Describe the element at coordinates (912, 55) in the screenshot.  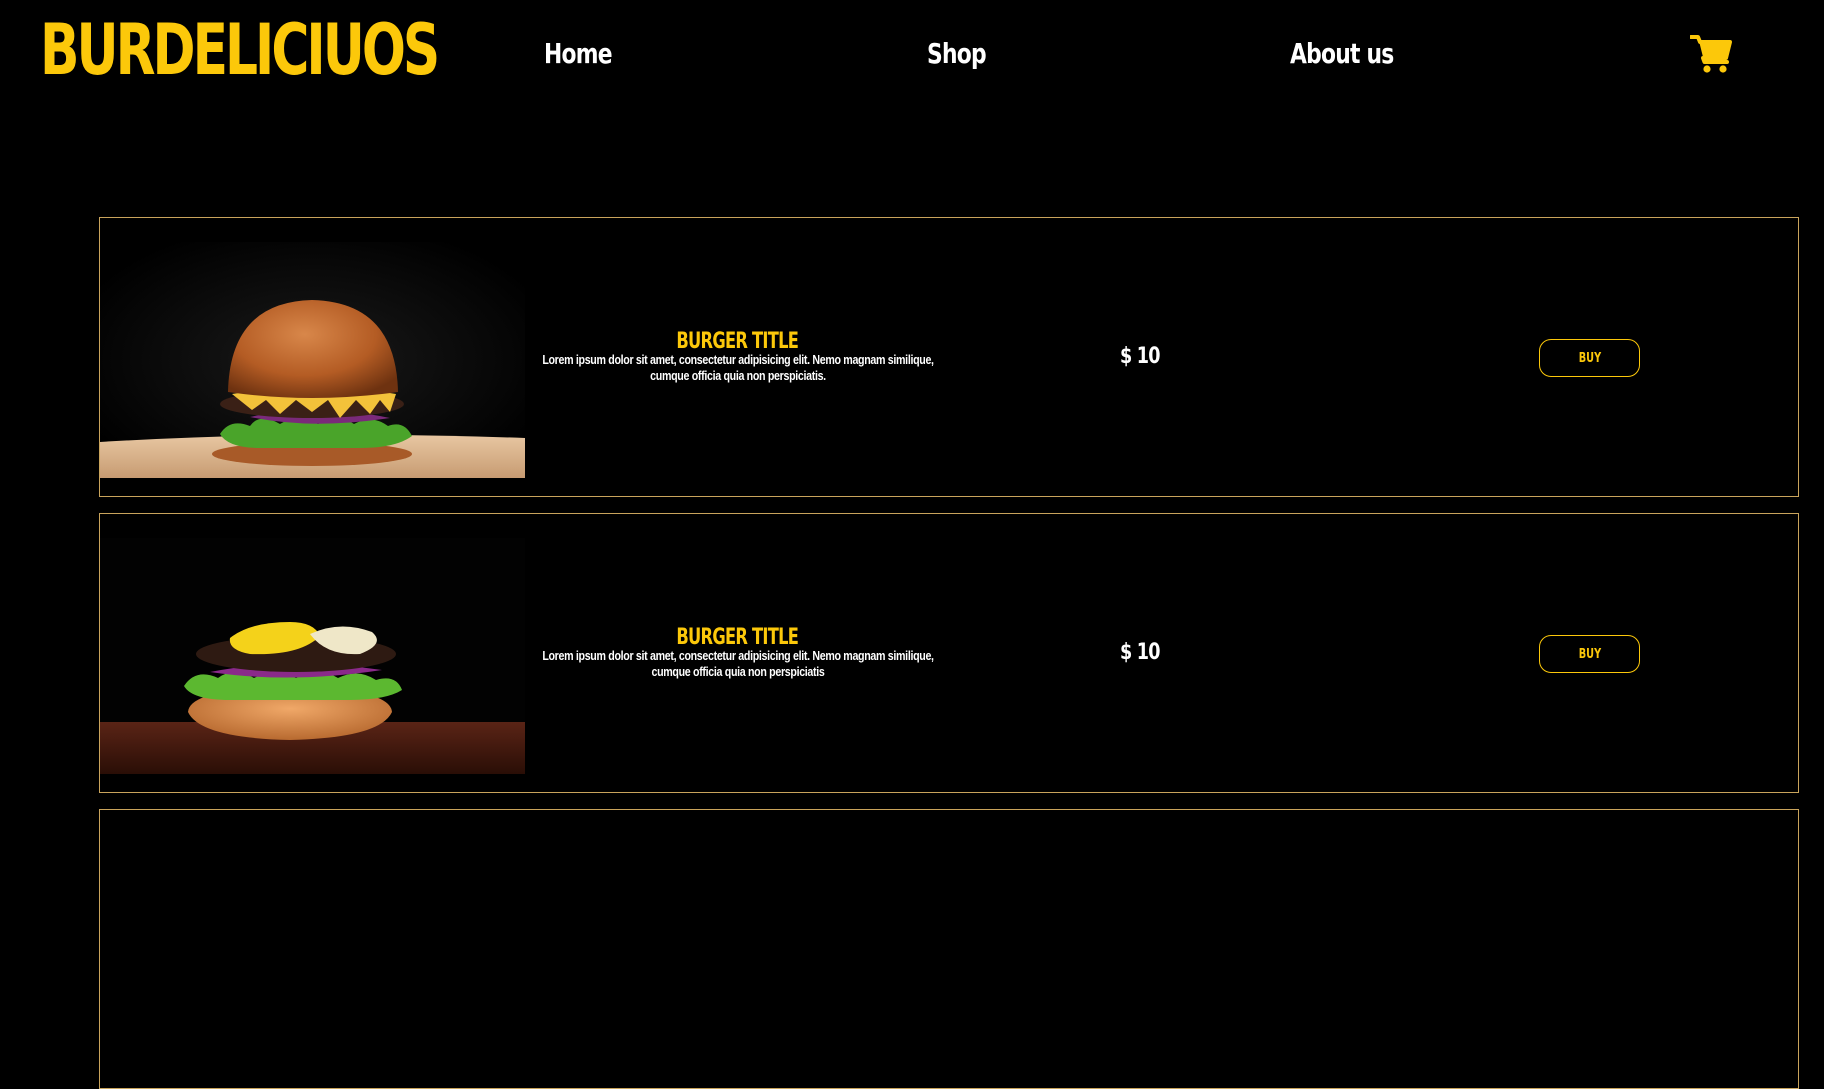
I see `navbar: BURDELICIUOS Home Shop About us` at that location.